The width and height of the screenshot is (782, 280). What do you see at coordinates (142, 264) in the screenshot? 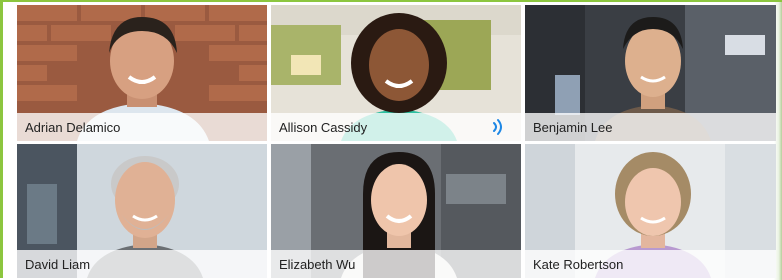
I see `participant-name: David Liam` at bounding box center [142, 264].